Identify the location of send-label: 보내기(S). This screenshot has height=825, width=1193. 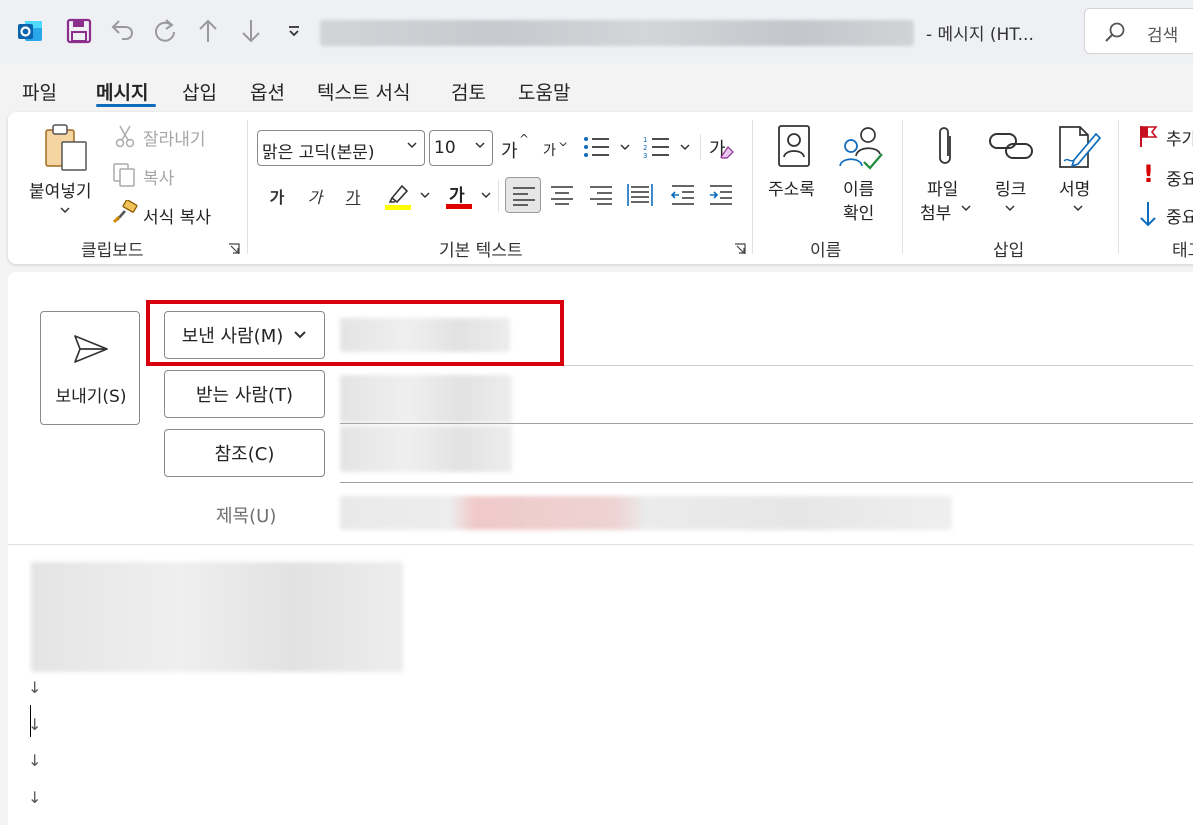
(91, 397).